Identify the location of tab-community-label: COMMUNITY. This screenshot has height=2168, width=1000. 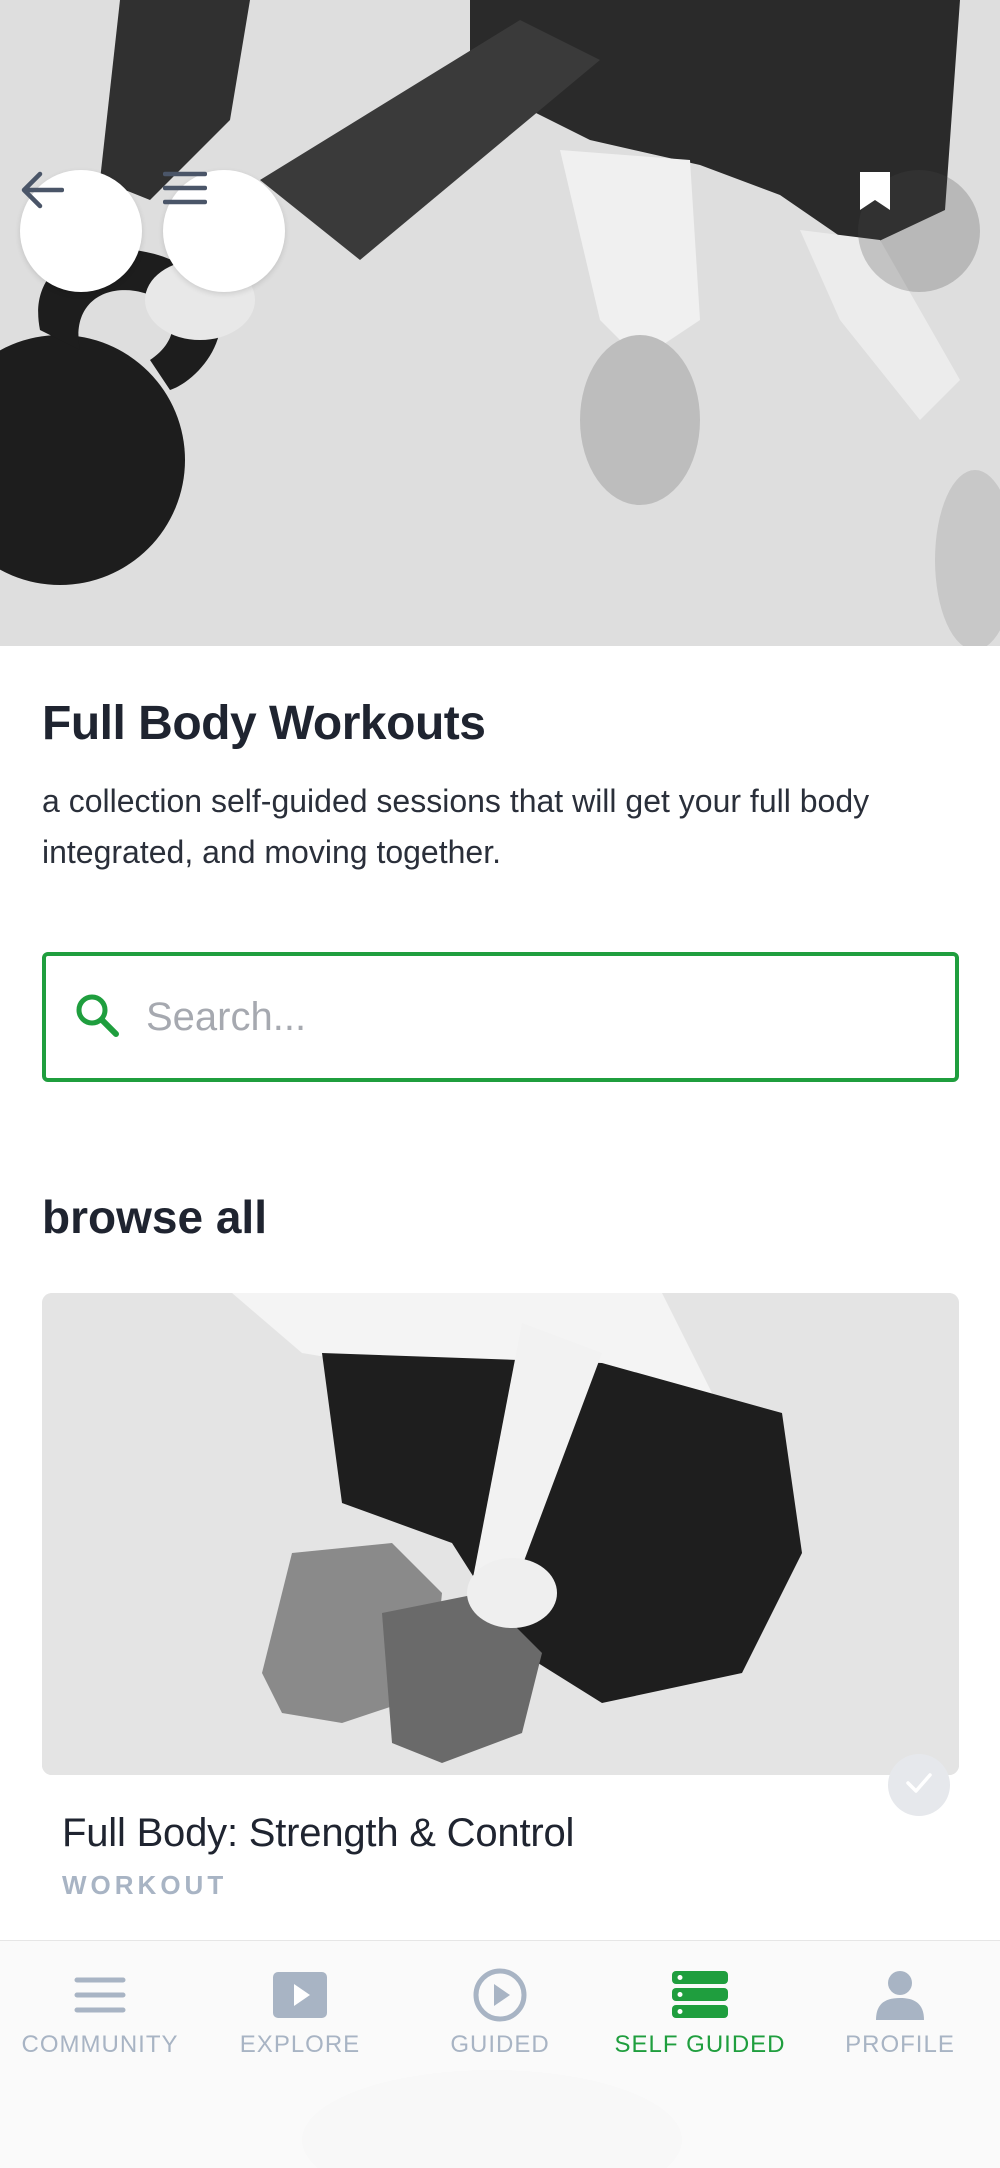
(100, 2044).